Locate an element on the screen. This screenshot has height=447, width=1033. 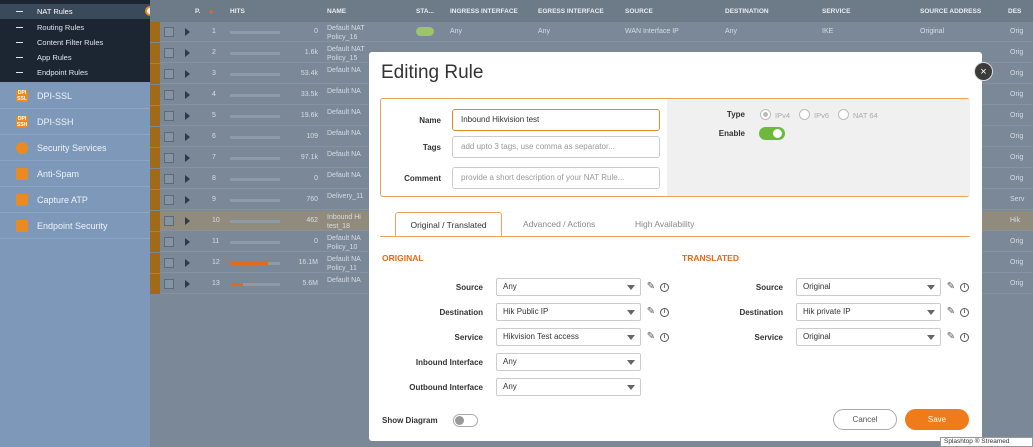
cancel-button: Cancel is located at coordinates (865, 419).